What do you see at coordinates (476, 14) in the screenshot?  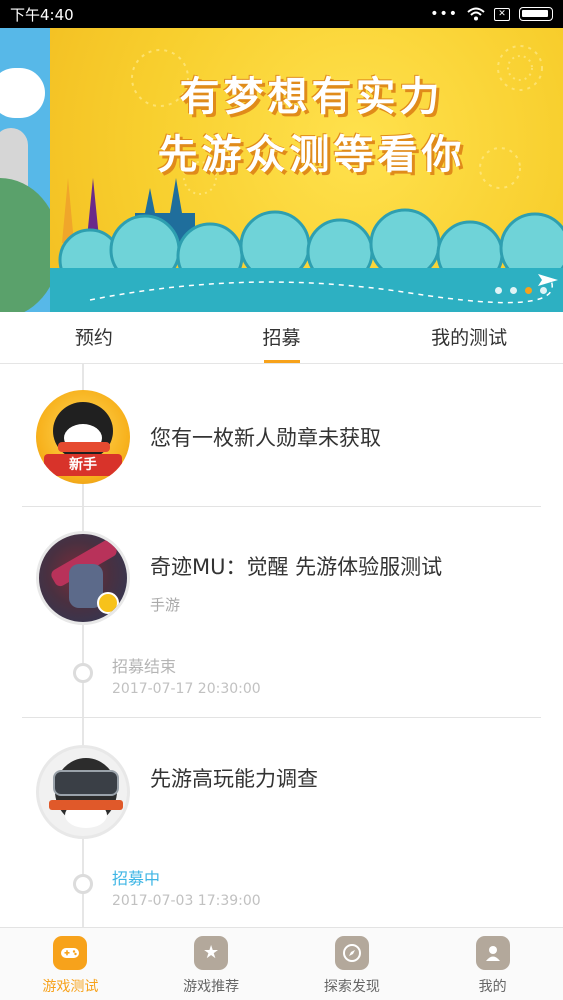 I see `wifi-icon` at bounding box center [476, 14].